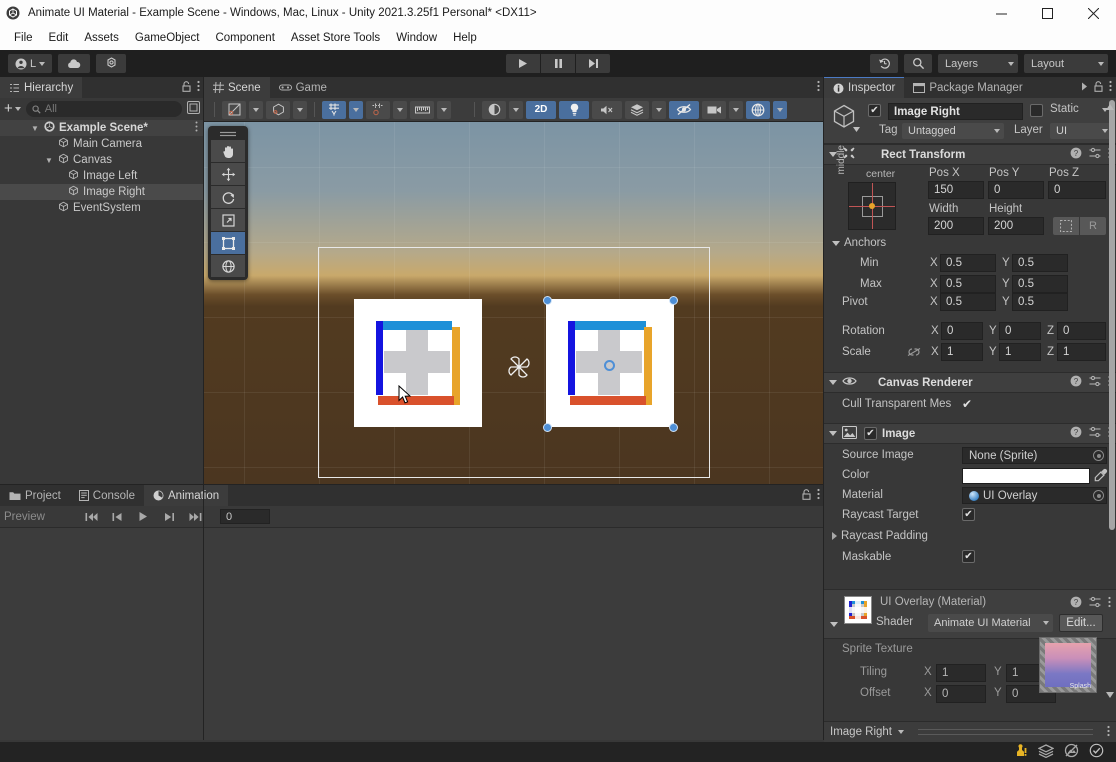 Image resolution: width=1116 pixels, height=762 pixels. I want to click on tab-console: Console, so click(106, 495).